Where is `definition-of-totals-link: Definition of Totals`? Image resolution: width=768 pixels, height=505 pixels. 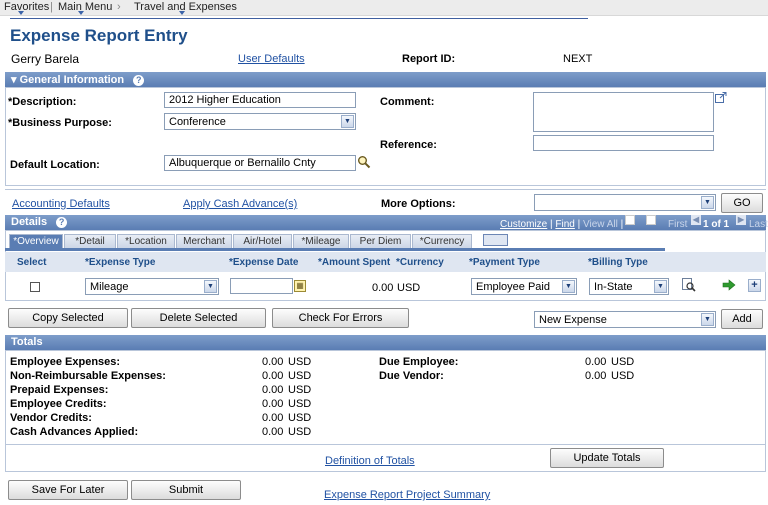 definition-of-totals-link: Definition of Totals is located at coordinates (370, 461).